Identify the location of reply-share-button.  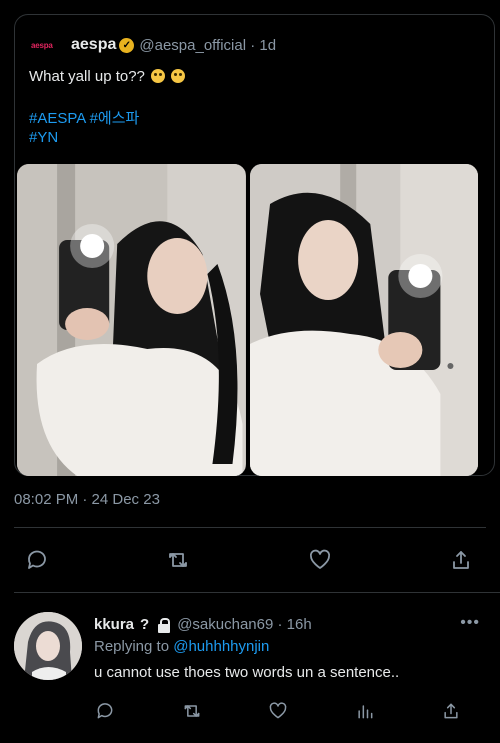
(451, 711).